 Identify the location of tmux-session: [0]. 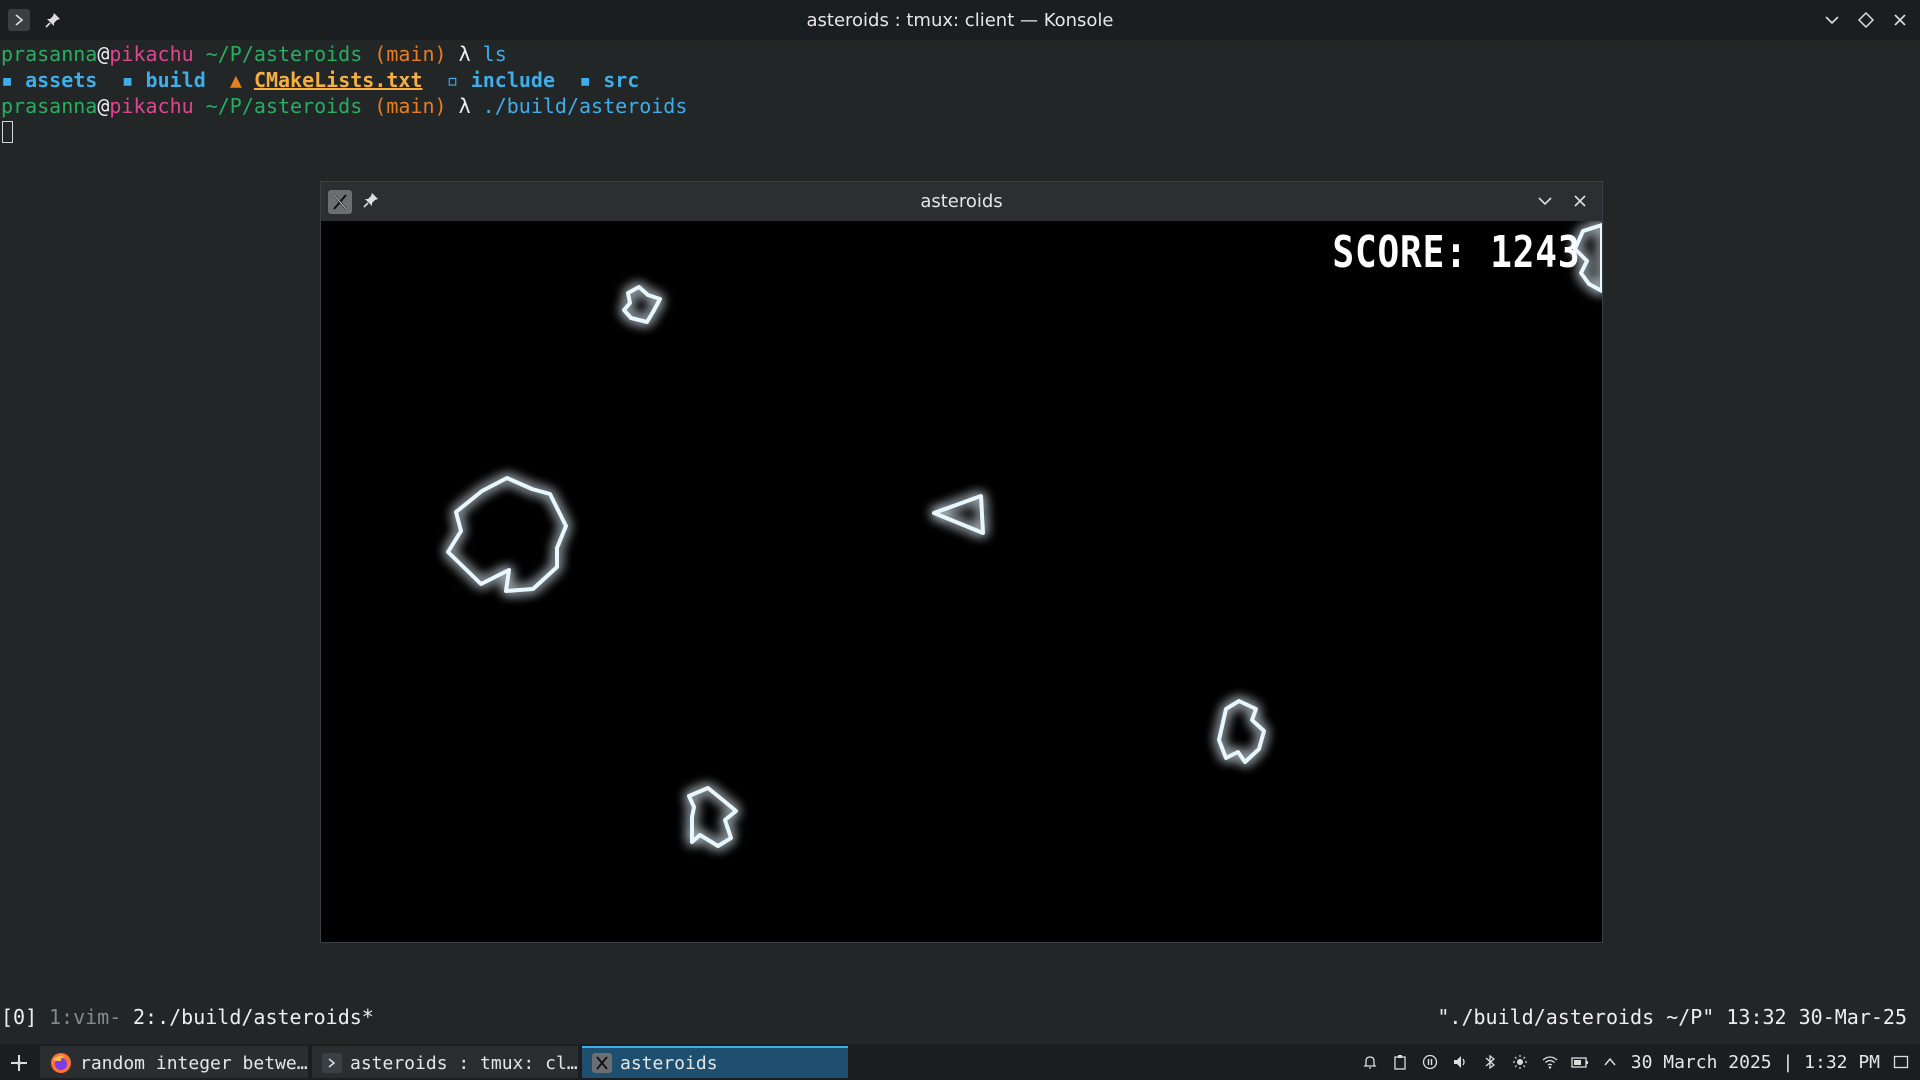
(19, 1017).